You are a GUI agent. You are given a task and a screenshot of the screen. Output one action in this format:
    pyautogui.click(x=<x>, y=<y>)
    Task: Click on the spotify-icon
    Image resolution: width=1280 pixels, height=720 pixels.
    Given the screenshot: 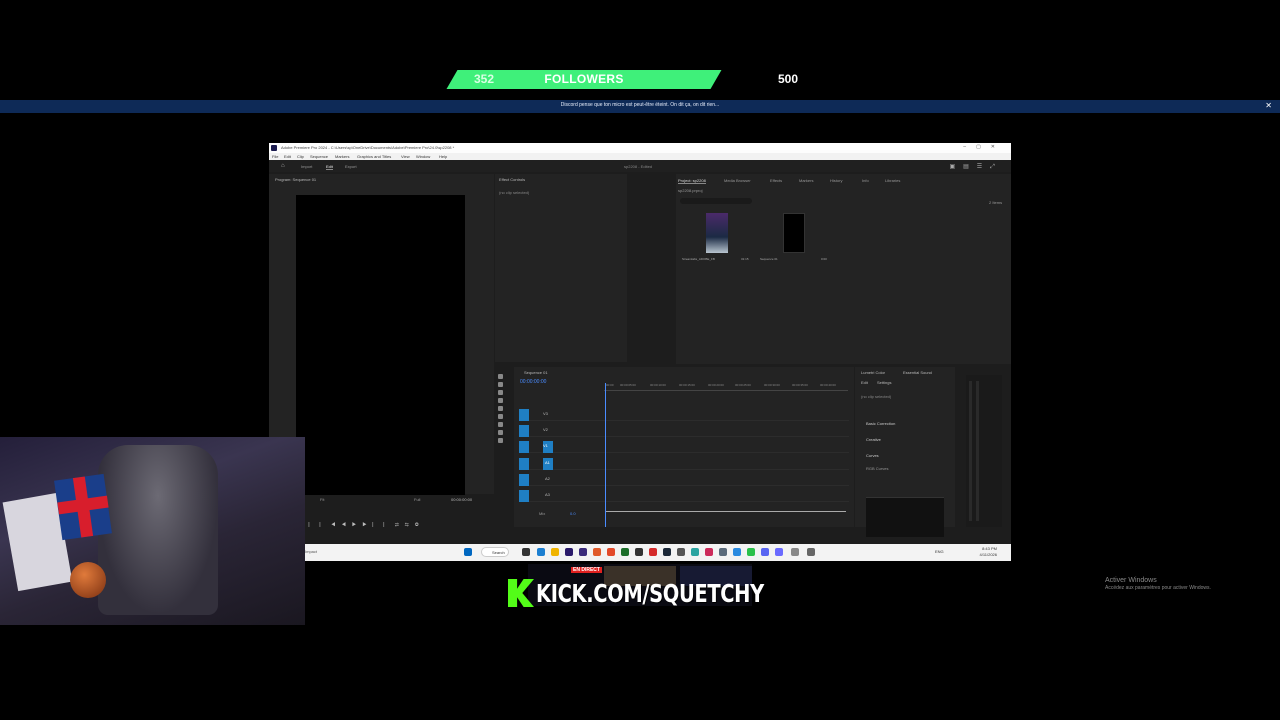 What is the action you would take?
    pyautogui.click(x=751, y=552)
    